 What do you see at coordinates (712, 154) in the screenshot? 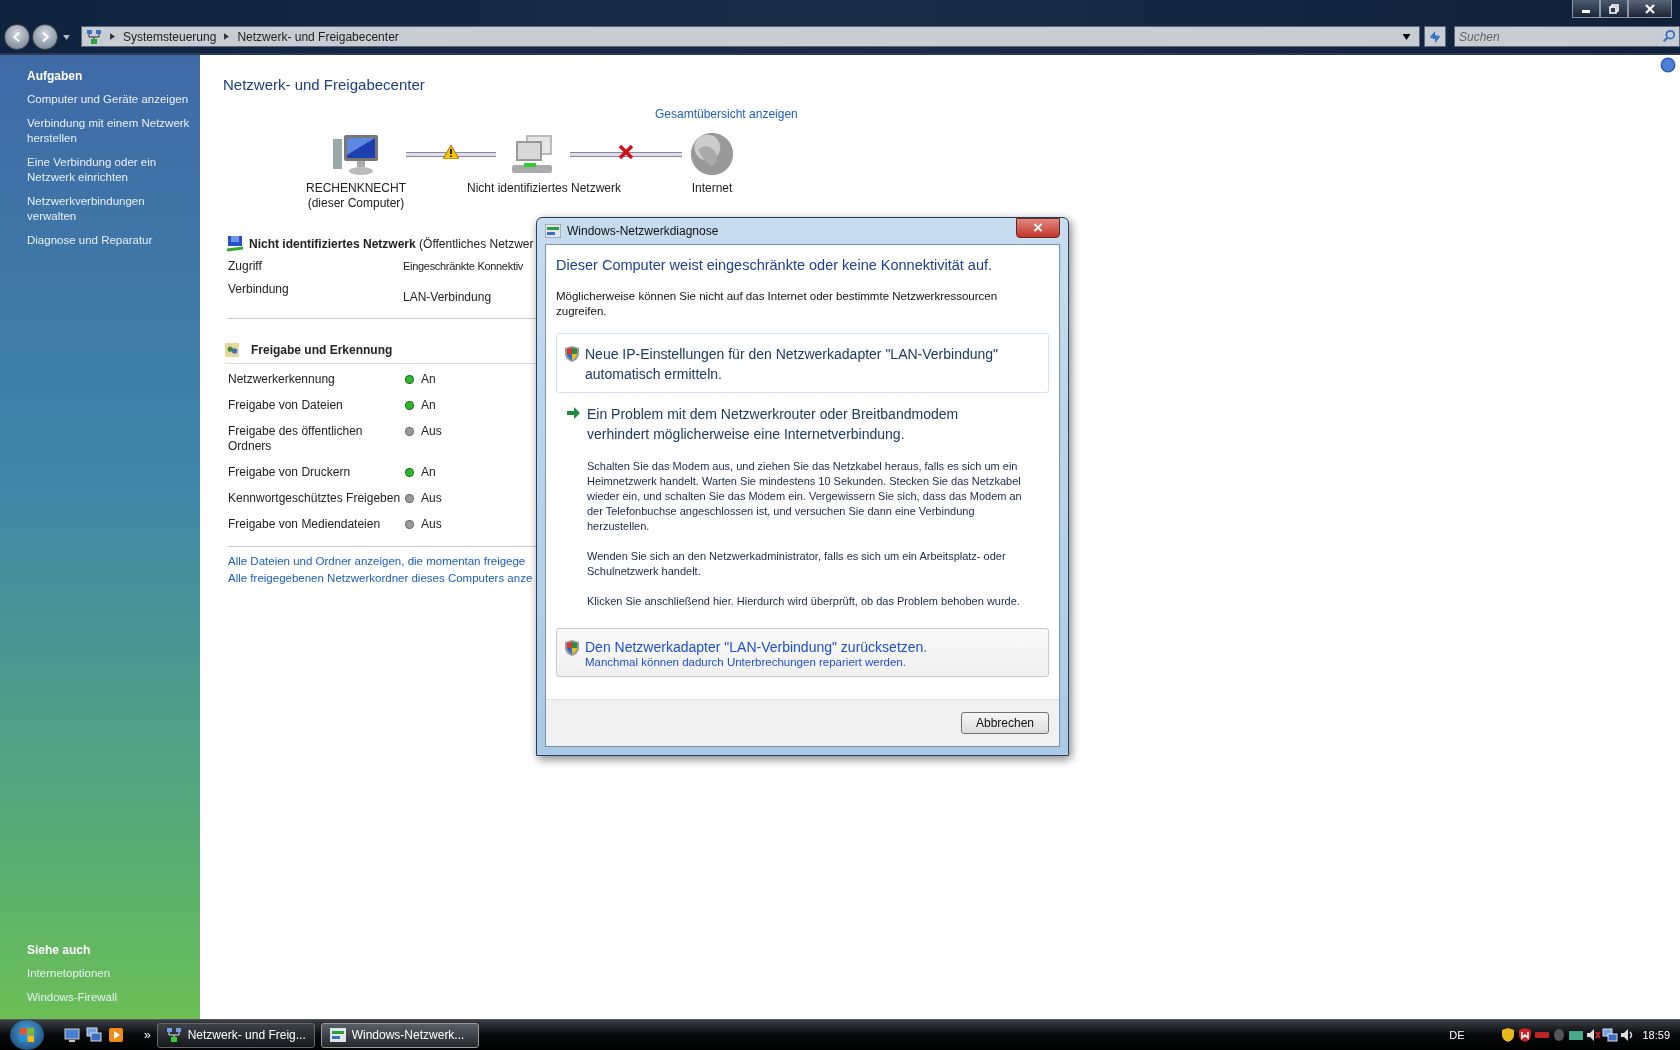
I see `globe-icon` at bounding box center [712, 154].